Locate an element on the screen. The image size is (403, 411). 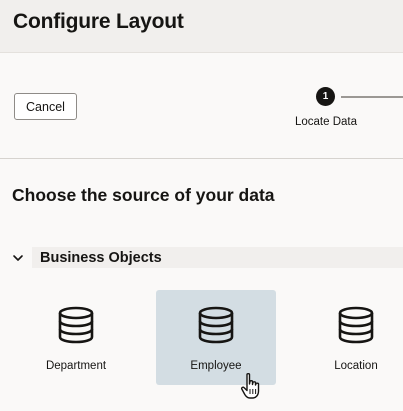
header: Configure Layout is located at coordinates (201, 26).